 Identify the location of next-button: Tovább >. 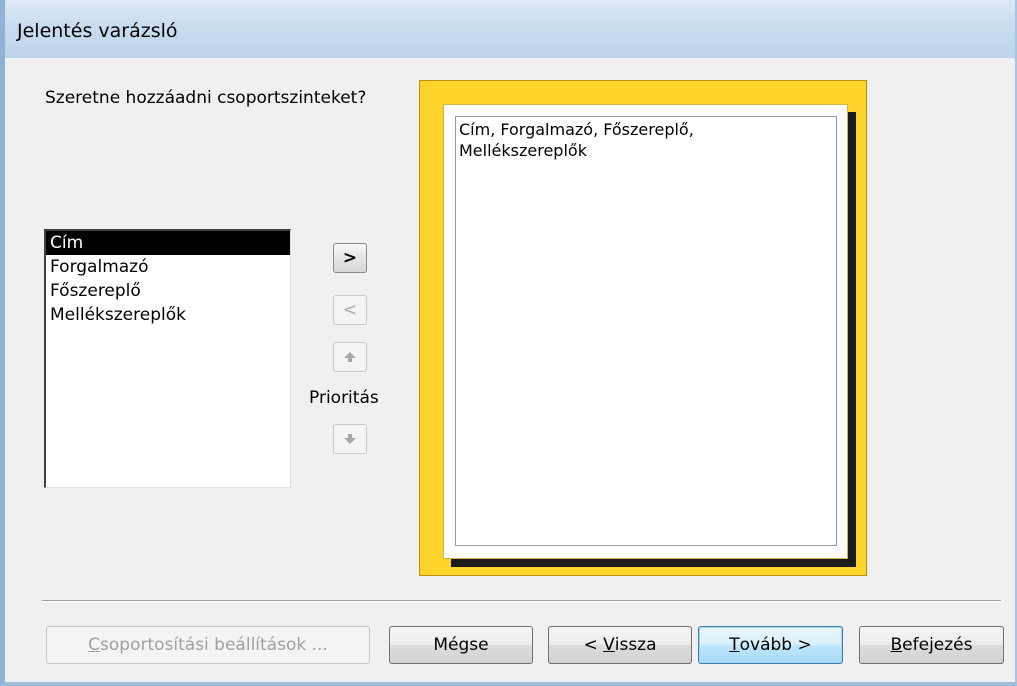
(770, 645).